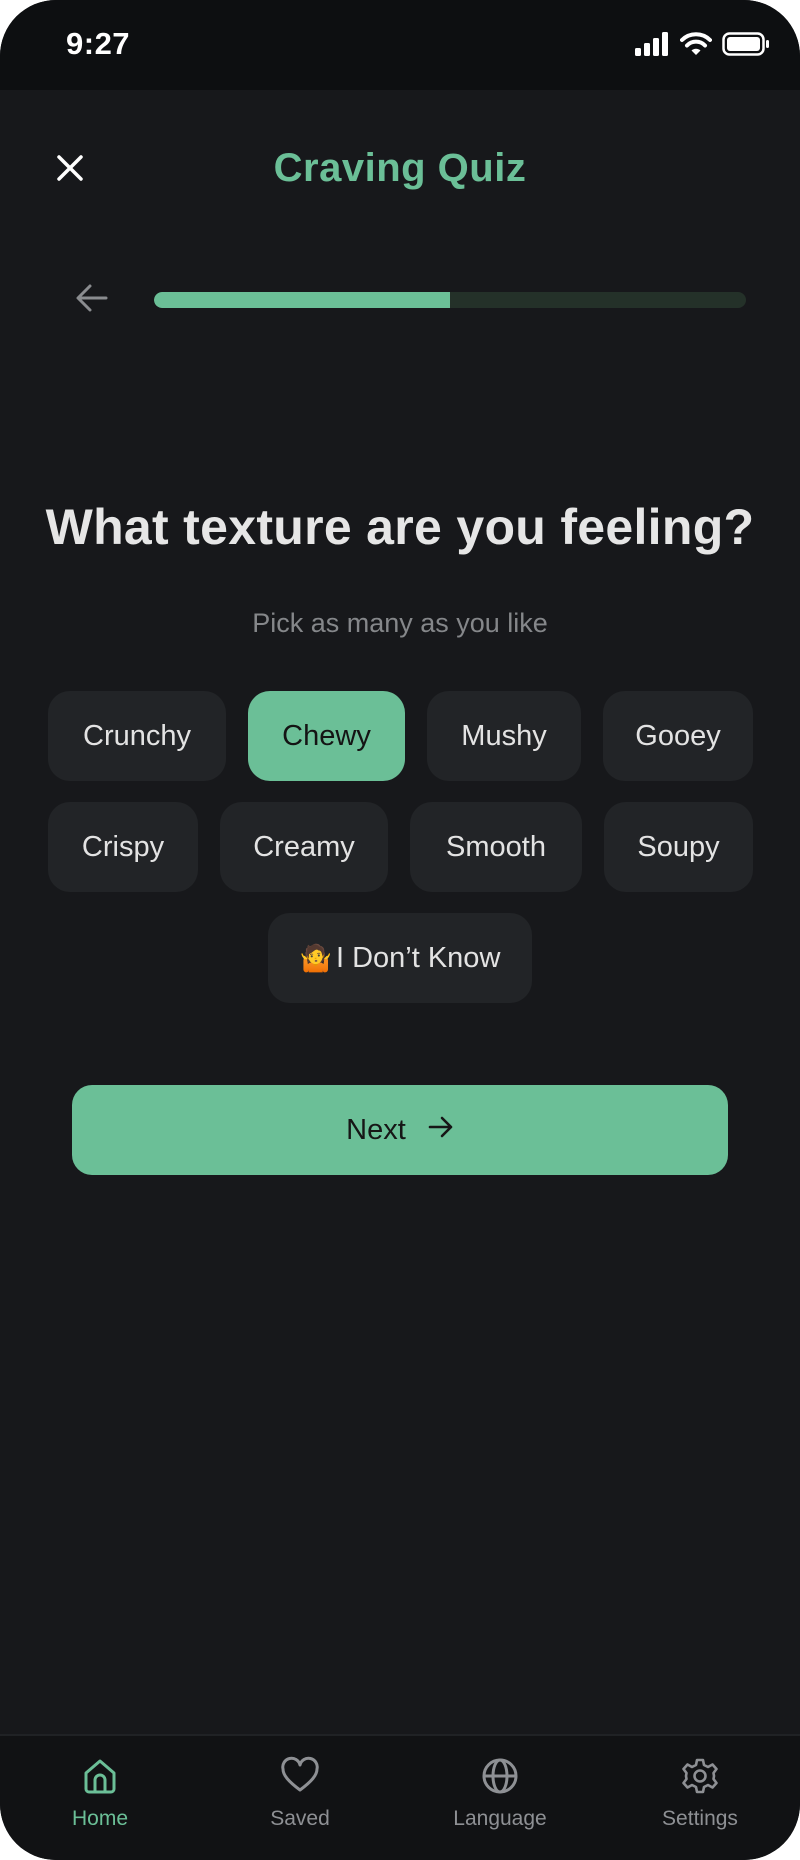  I want to click on option-chip-mushy: Mushy, so click(504, 736).